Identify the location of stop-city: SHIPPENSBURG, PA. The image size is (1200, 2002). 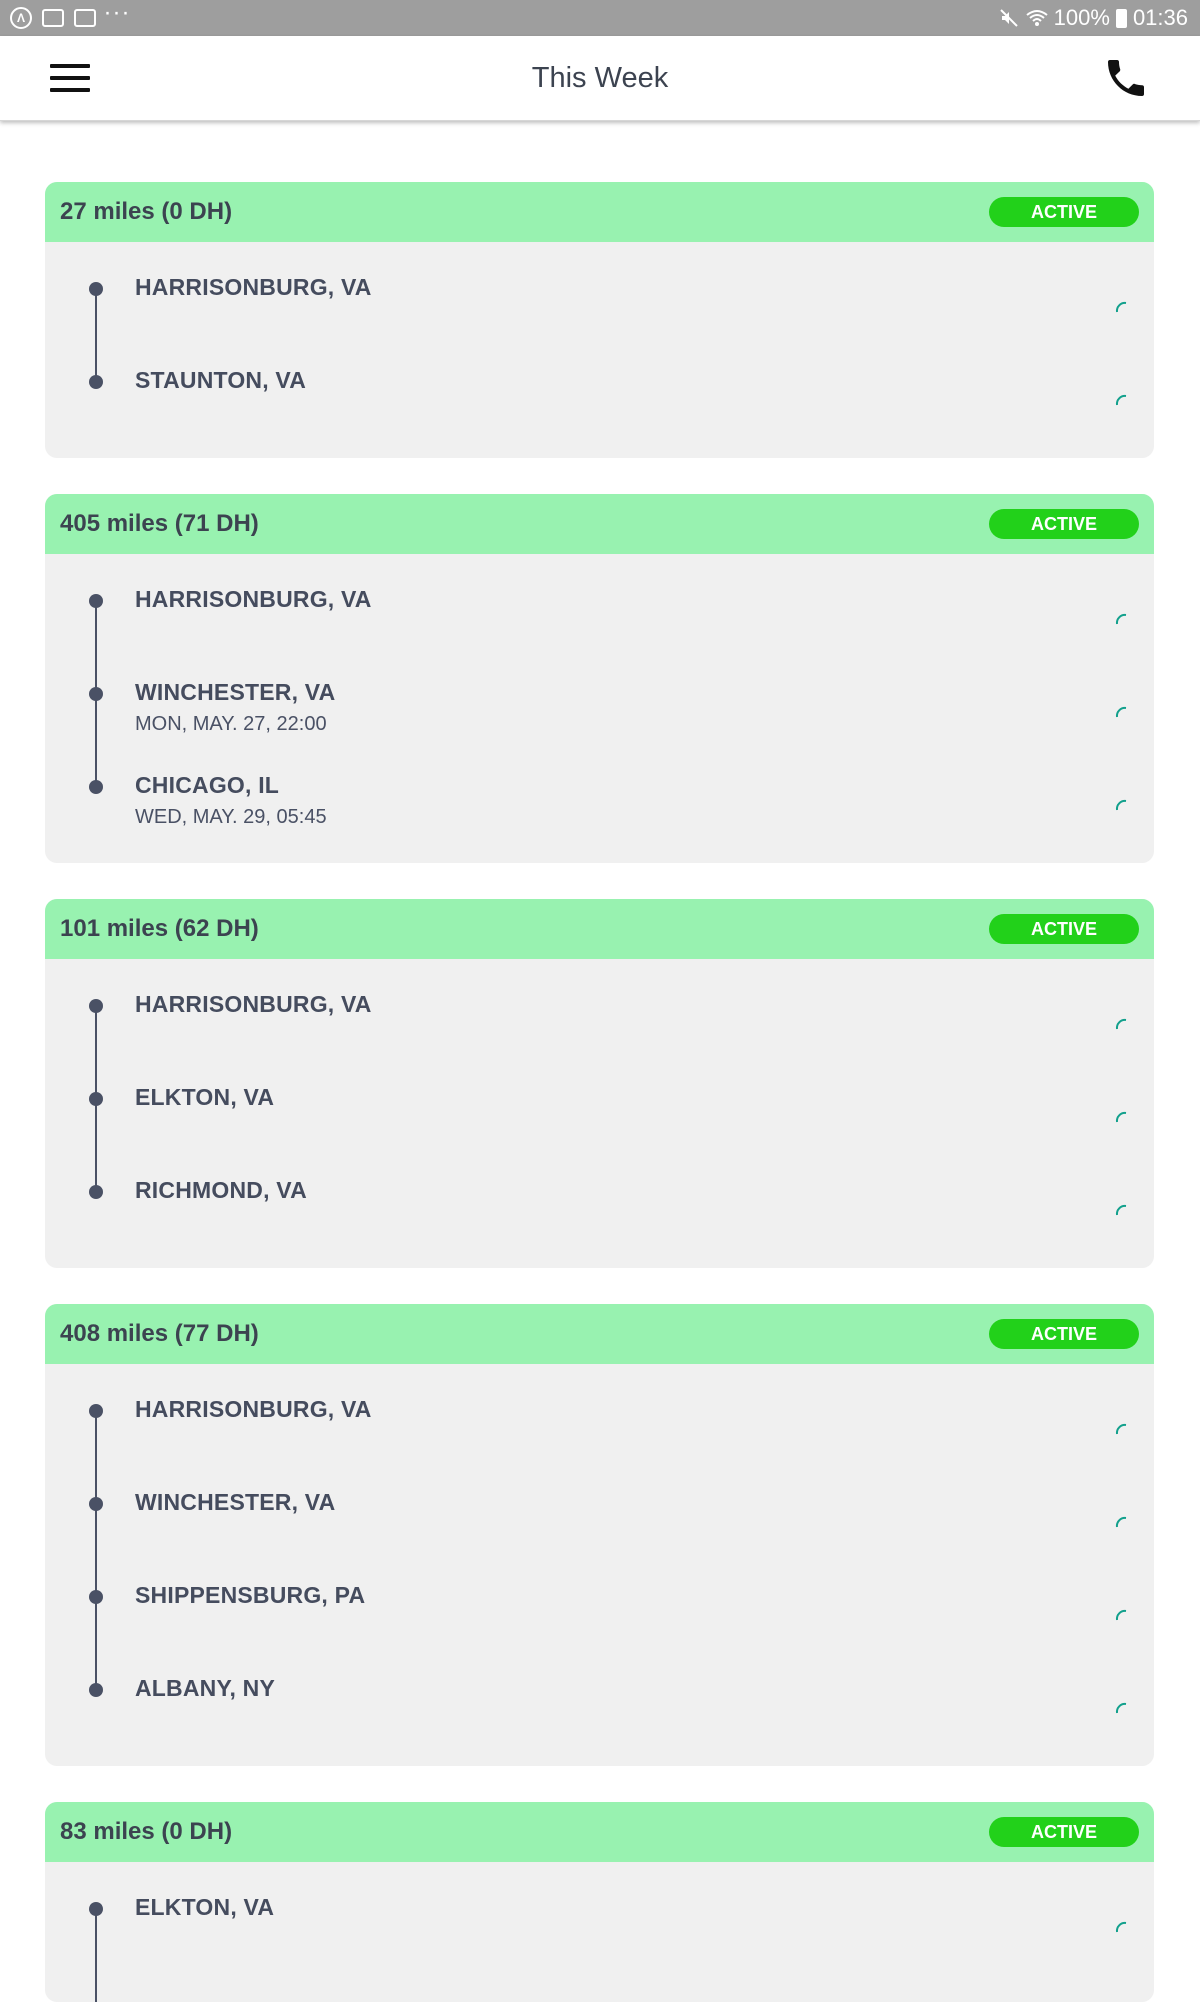
(250, 1595).